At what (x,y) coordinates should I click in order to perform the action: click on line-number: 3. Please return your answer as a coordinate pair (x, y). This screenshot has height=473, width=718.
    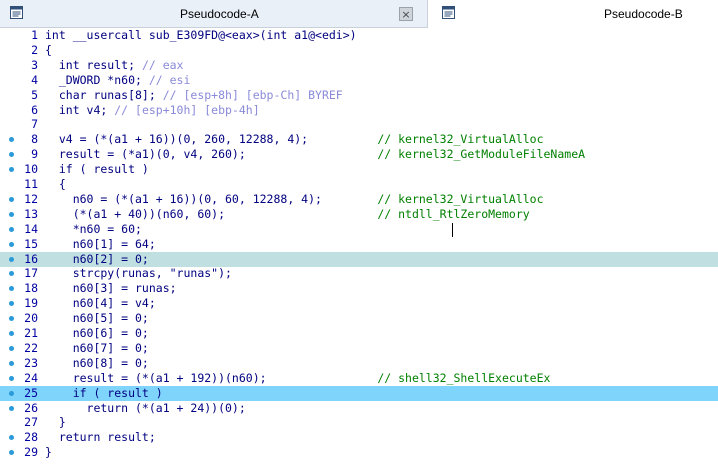
    Looking at the image, I should click on (34, 64).